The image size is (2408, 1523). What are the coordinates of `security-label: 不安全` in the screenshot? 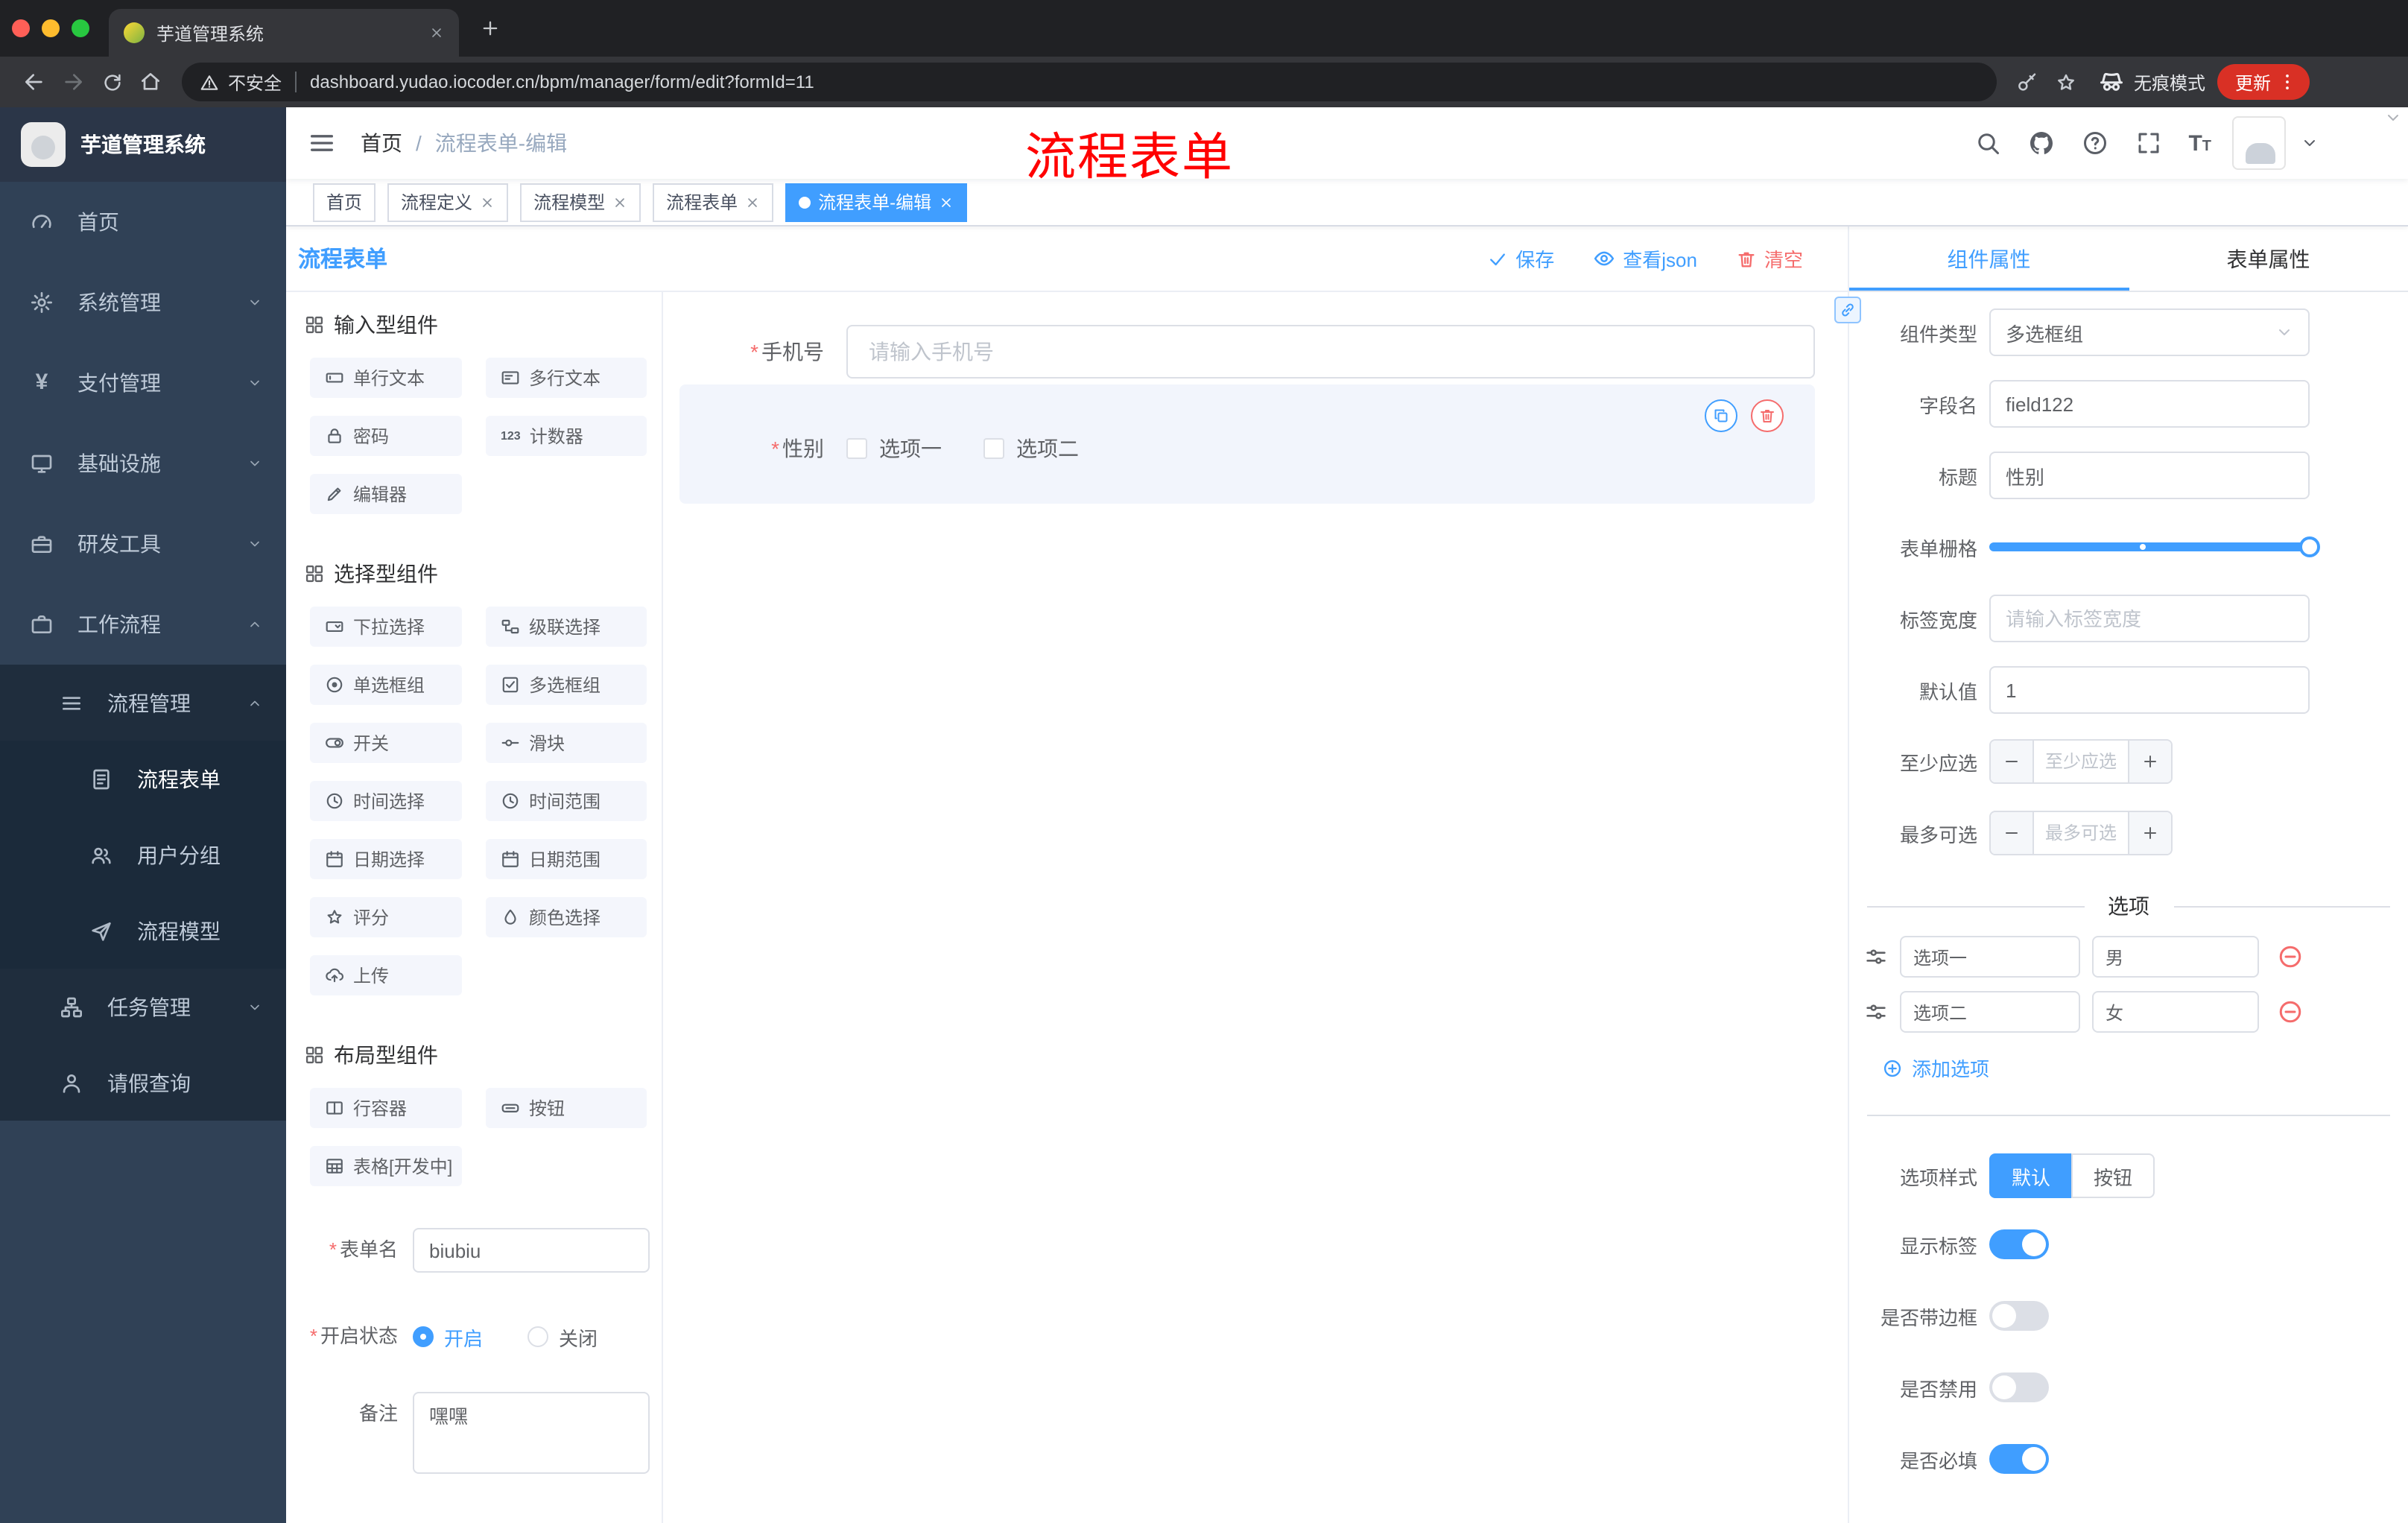 It's located at (255, 82).